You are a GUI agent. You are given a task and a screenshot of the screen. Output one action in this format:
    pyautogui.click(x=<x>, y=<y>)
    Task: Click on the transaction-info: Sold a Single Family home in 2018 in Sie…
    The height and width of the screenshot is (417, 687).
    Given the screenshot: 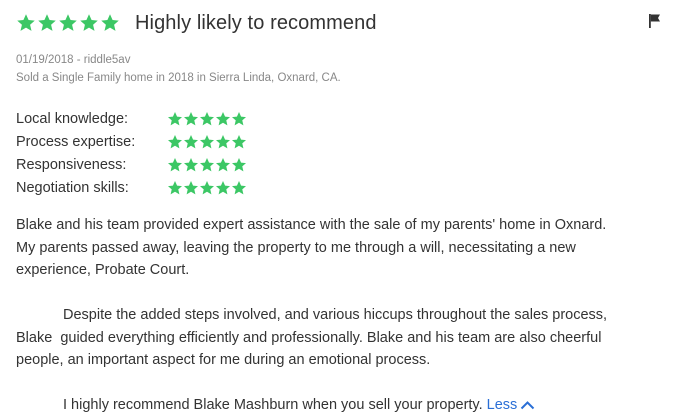 What is the action you would take?
    pyautogui.click(x=178, y=78)
    